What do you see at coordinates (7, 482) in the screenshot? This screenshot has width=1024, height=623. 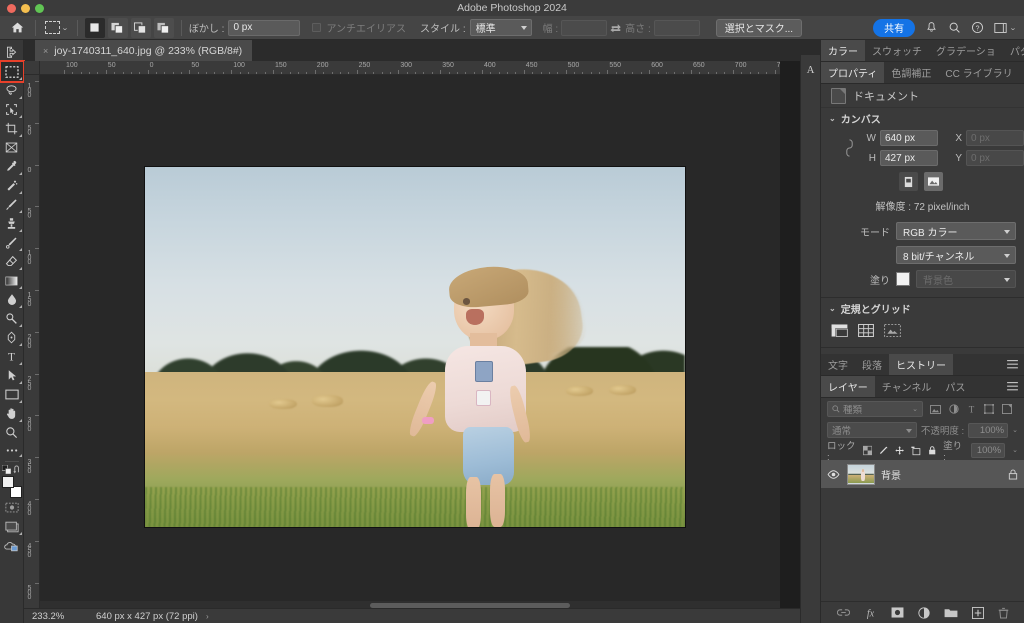 I see `foreground-color-swatch` at bounding box center [7, 482].